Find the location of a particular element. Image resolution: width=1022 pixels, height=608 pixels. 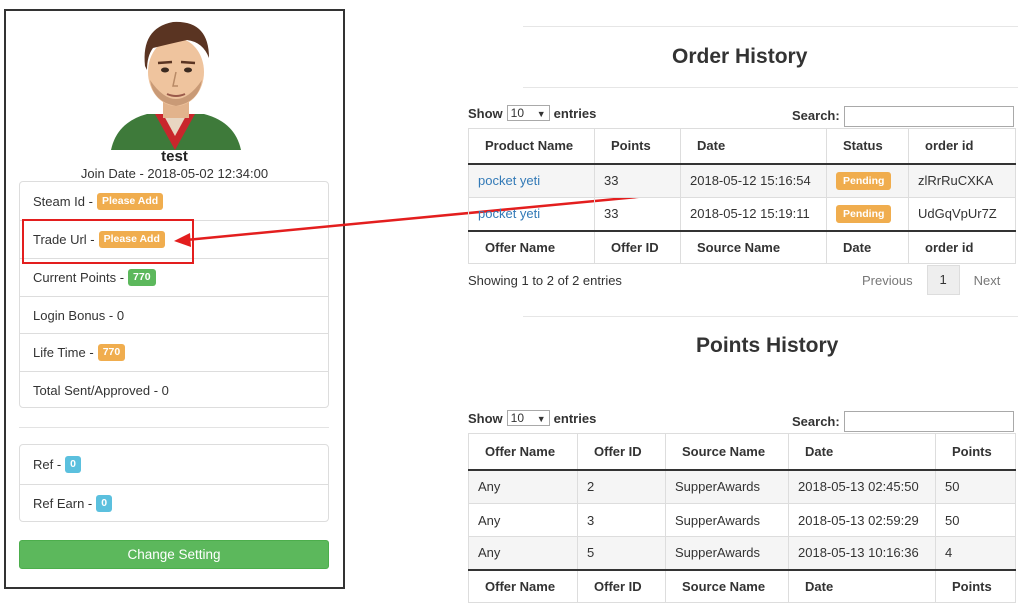

total-sent-label: Total Sent/Approved - 0 is located at coordinates (101, 390).